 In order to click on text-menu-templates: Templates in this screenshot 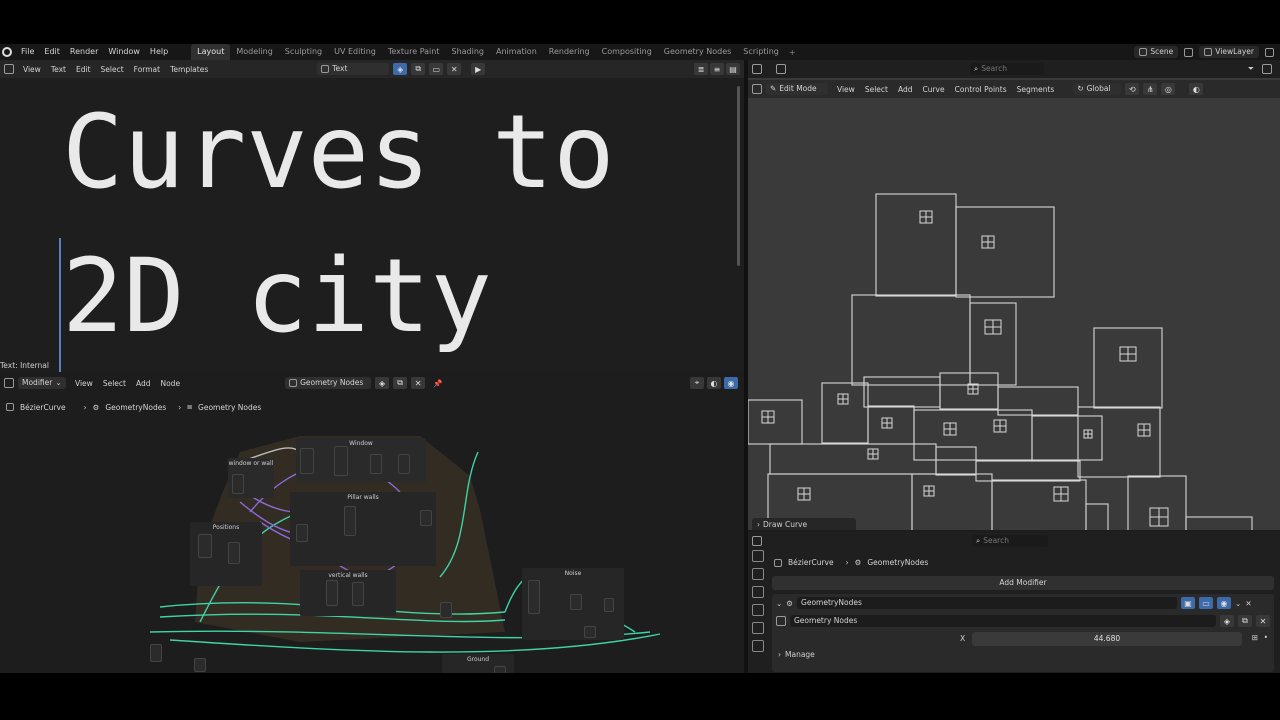, I will do `click(189, 69)`.